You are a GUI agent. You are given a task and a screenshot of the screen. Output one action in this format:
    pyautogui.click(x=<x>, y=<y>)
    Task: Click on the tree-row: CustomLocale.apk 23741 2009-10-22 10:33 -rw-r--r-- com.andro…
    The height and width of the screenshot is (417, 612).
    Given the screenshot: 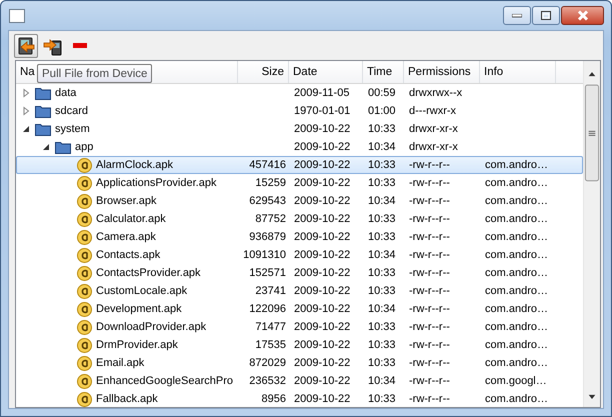 What is the action you would take?
    pyautogui.click(x=299, y=291)
    